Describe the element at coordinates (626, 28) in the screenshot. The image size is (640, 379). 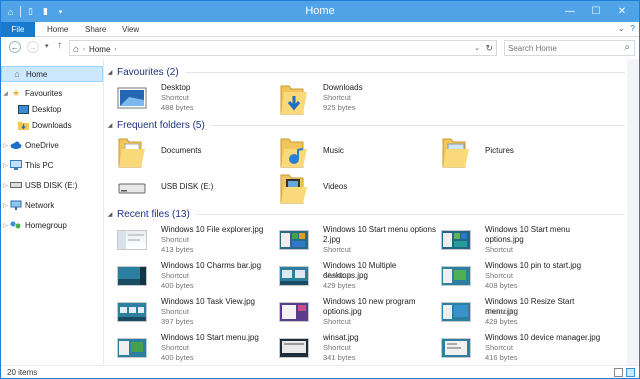
I see `ribbon-controls: ⌄ ?` at that location.